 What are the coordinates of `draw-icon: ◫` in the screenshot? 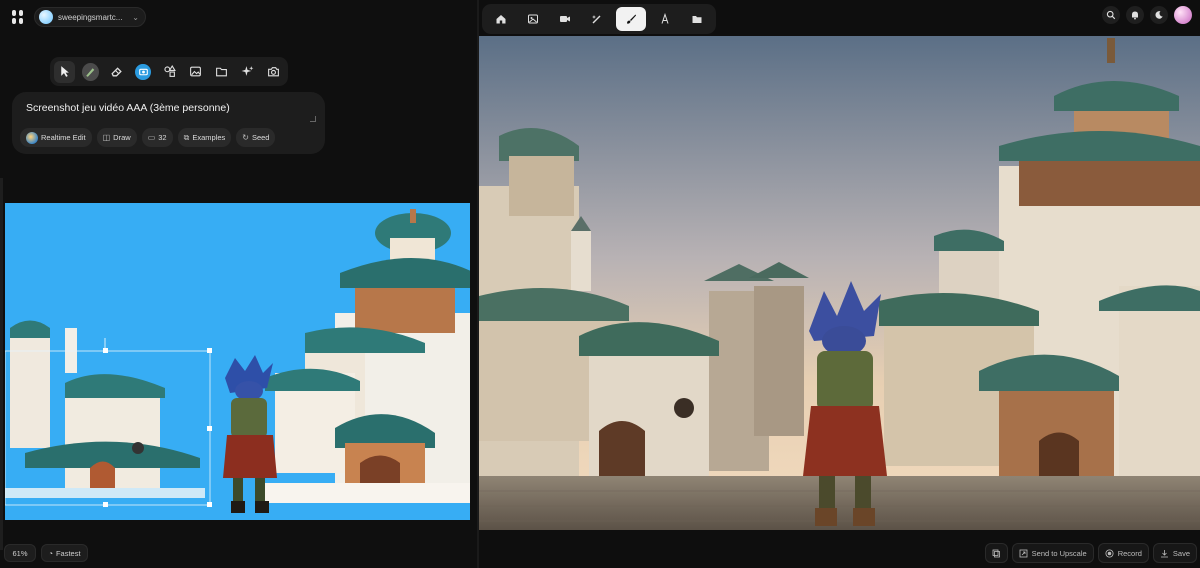 It's located at (106, 137).